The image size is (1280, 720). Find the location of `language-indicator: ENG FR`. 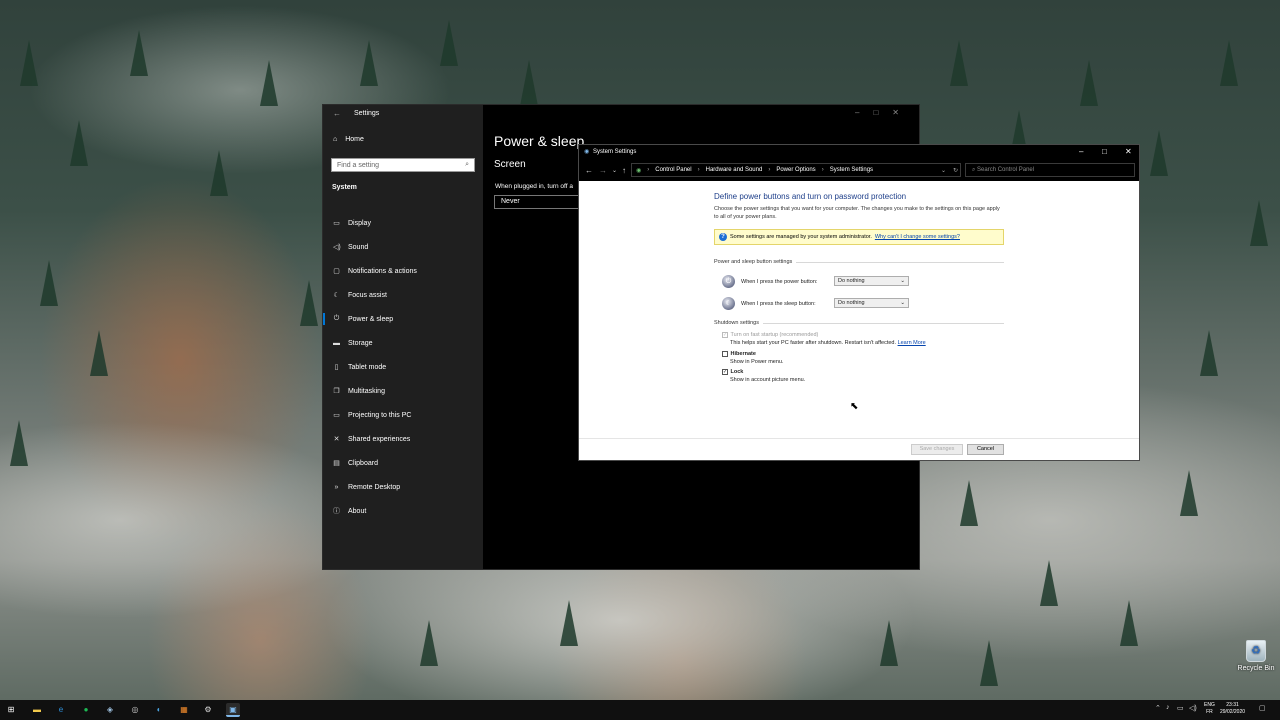

language-indicator: ENG FR is located at coordinates (1209, 709).